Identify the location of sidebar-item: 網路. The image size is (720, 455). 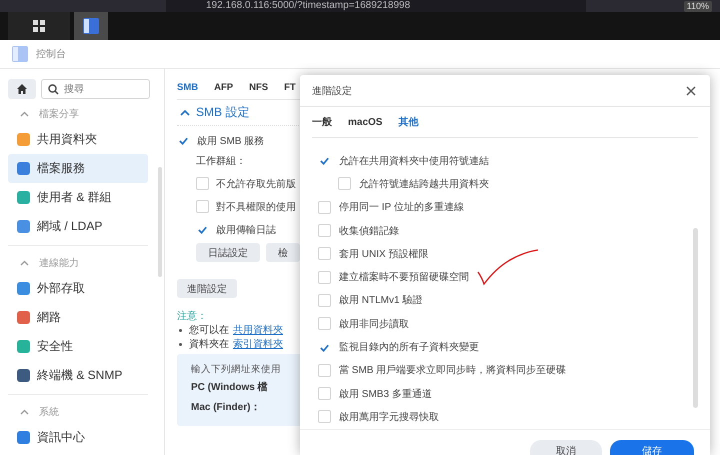
(78, 317).